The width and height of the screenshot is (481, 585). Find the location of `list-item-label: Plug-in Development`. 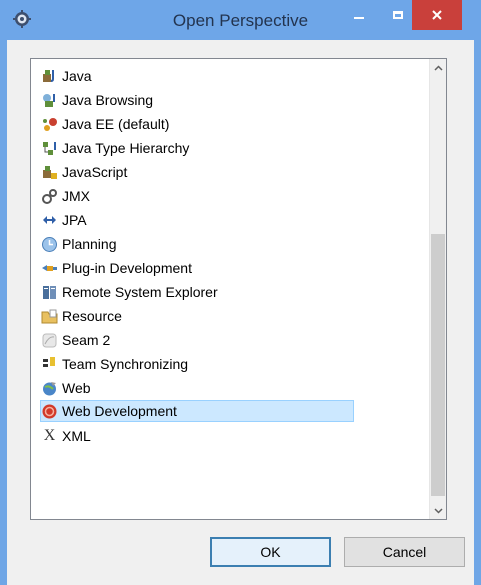

list-item-label: Plug-in Development is located at coordinates (127, 268).